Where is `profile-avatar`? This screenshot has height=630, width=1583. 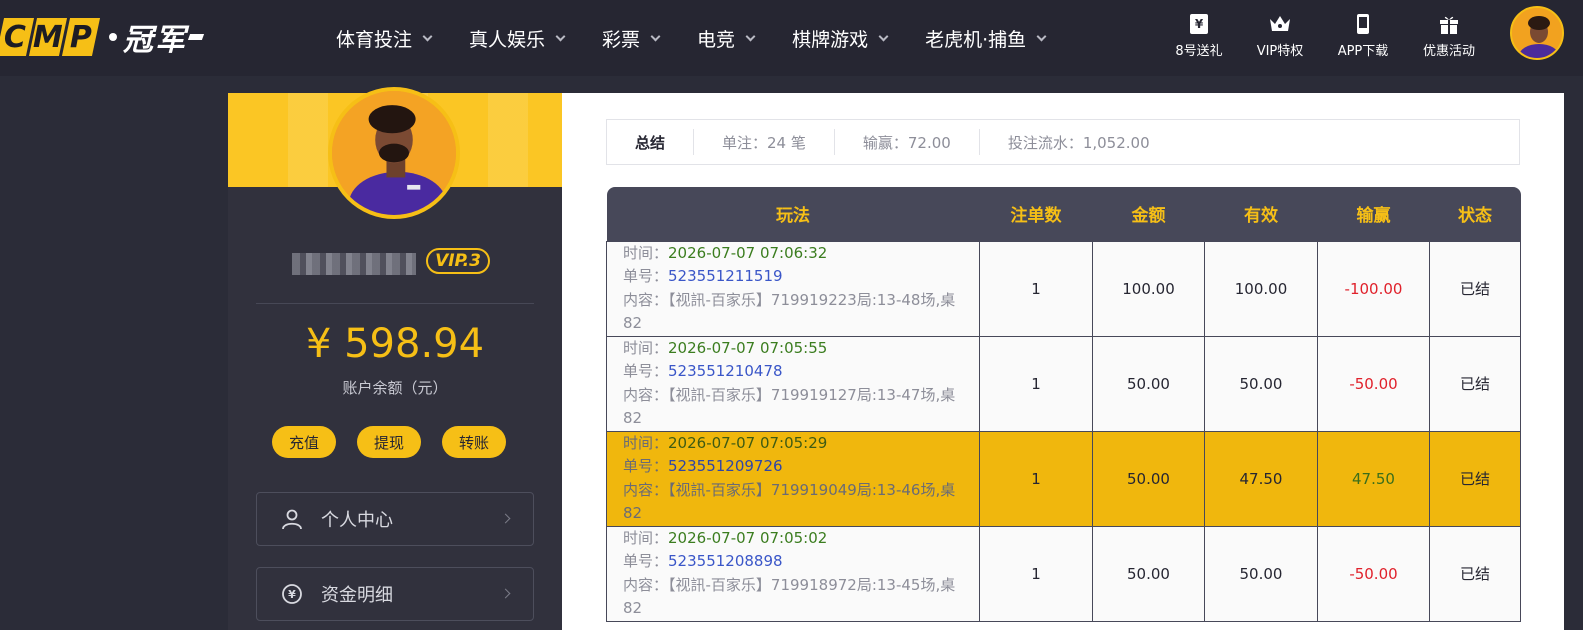
profile-avatar is located at coordinates (394, 153).